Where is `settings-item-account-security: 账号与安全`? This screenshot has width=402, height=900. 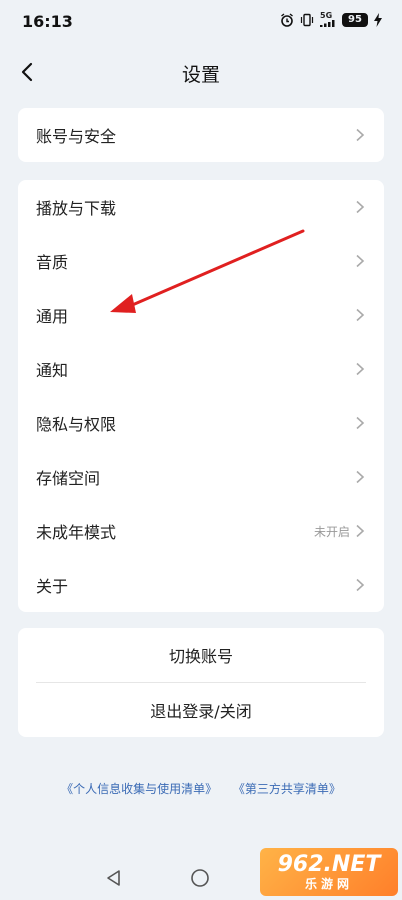
settings-item-account-security: 账号与安全 is located at coordinates (201, 135).